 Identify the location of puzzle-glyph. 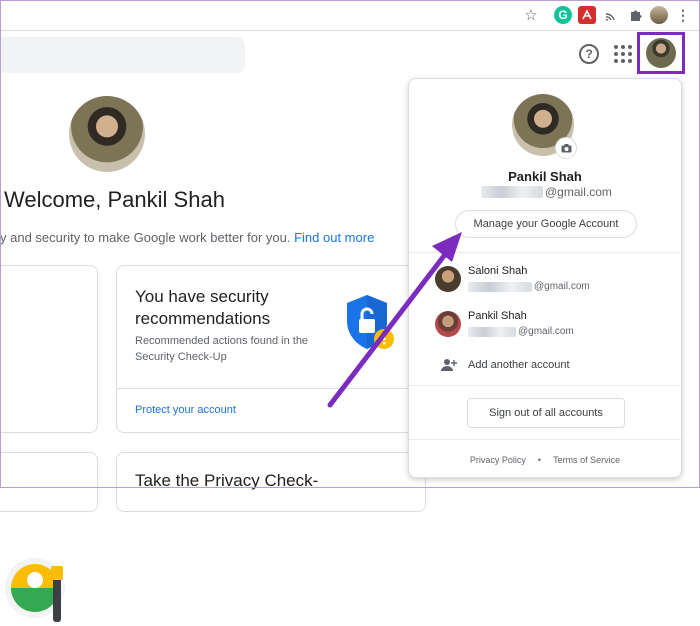
(636, 15).